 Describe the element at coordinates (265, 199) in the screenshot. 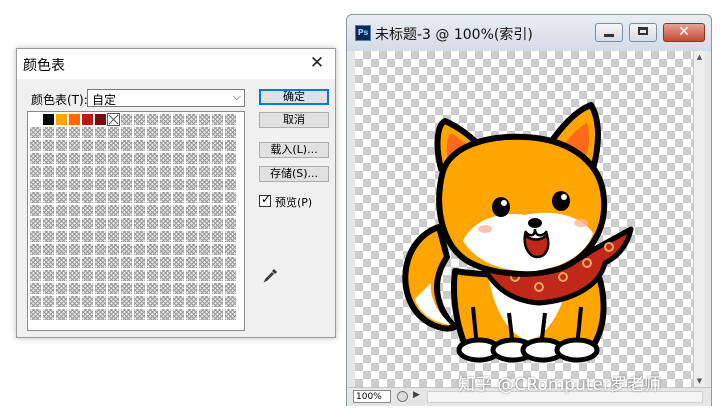

I see `preview-checkbox: ✓` at that location.